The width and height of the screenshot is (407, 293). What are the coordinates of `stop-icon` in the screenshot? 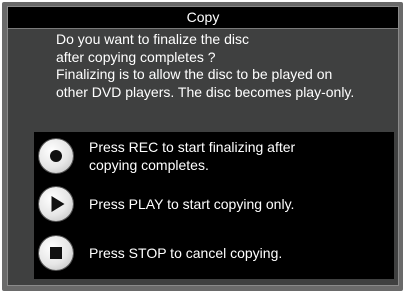 It's located at (56, 253).